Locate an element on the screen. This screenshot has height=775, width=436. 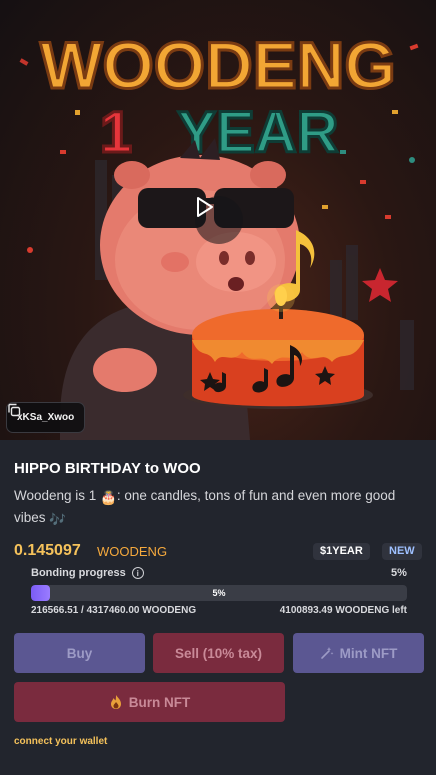
connect-wallet-link: connect your wallet is located at coordinates (60, 741).